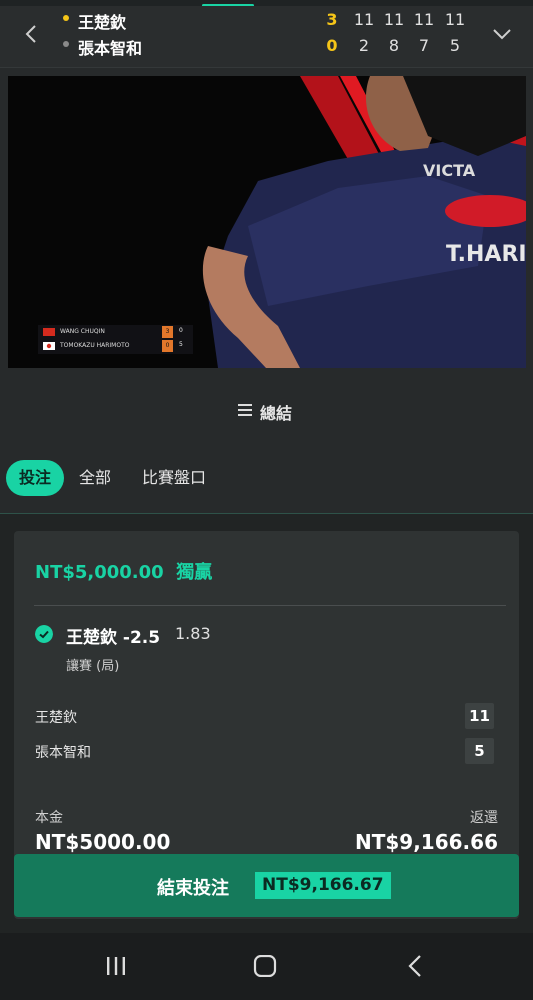 Image resolution: width=533 pixels, height=1000 pixels. I want to click on broadcast-score-overlay: WANG CHUQIN 3 0 TOMOKAZU HARIMOTO 0 5, so click(115, 339).